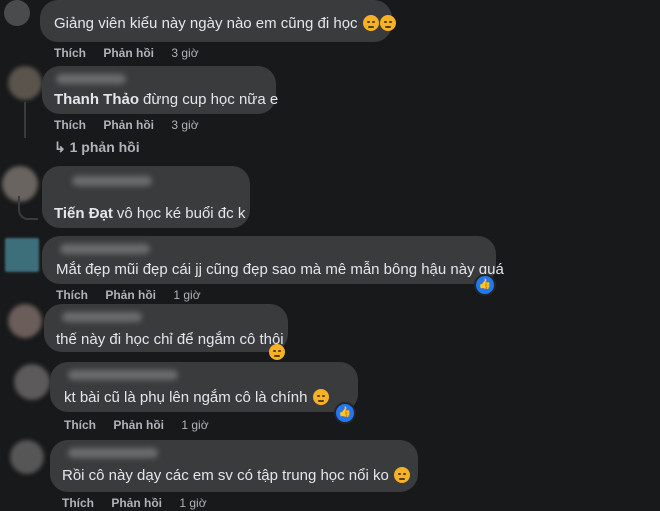 Image resolution: width=660 pixels, height=511 pixels. Describe the element at coordinates (97, 147) in the screenshot. I see `view-replies-link: ↳ 1 phản hồi` at that location.